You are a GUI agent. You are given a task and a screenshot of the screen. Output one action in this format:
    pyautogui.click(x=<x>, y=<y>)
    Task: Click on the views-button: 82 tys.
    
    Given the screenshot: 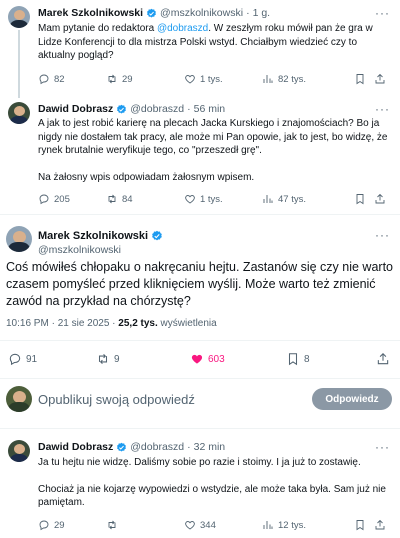 What is the action you would take?
    pyautogui.click(x=284, y=79)
    